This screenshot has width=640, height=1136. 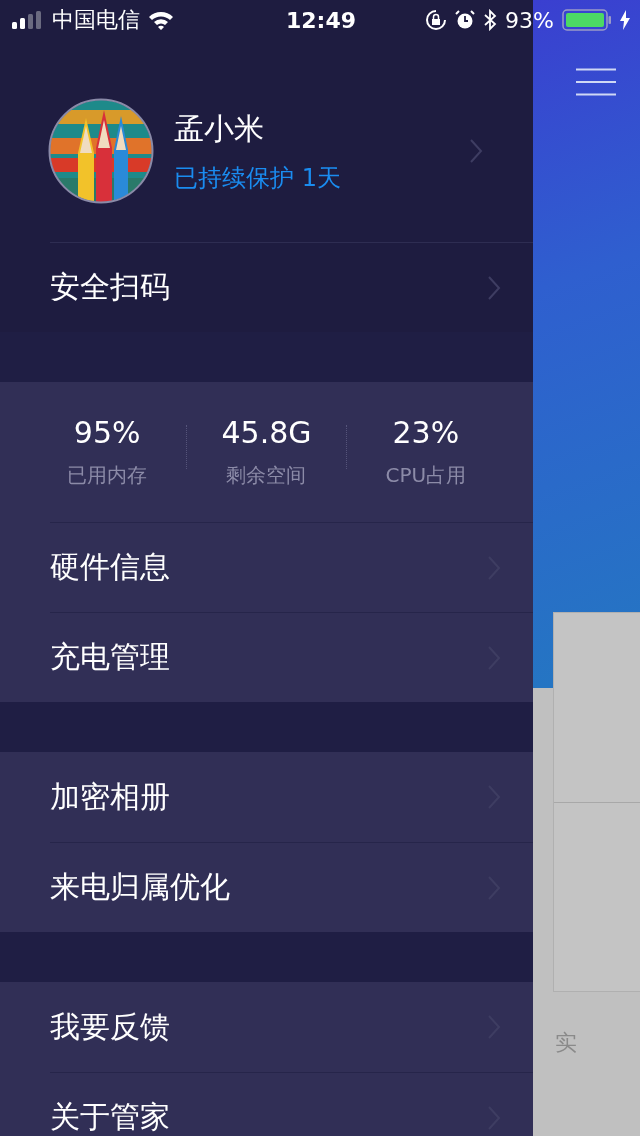 I want to click on carrier-name: 中国电信, so click(x=96, y=20).